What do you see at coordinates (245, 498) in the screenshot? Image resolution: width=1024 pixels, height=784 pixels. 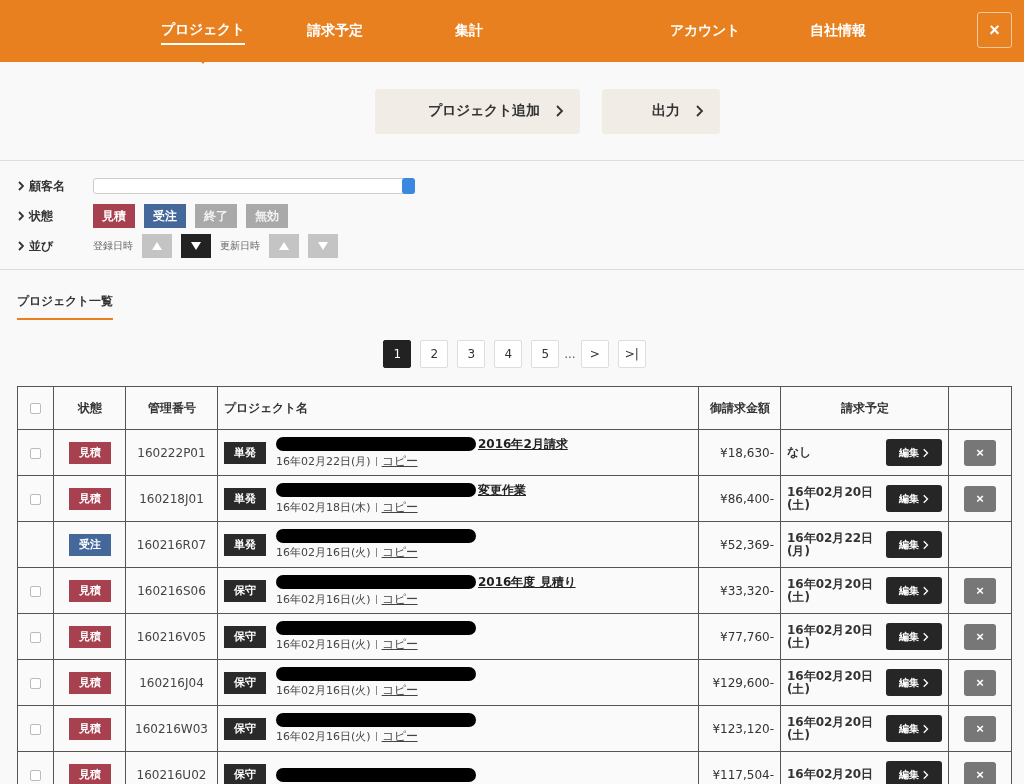 I see `type-badge: 単発` at bounding box center [245, 498].